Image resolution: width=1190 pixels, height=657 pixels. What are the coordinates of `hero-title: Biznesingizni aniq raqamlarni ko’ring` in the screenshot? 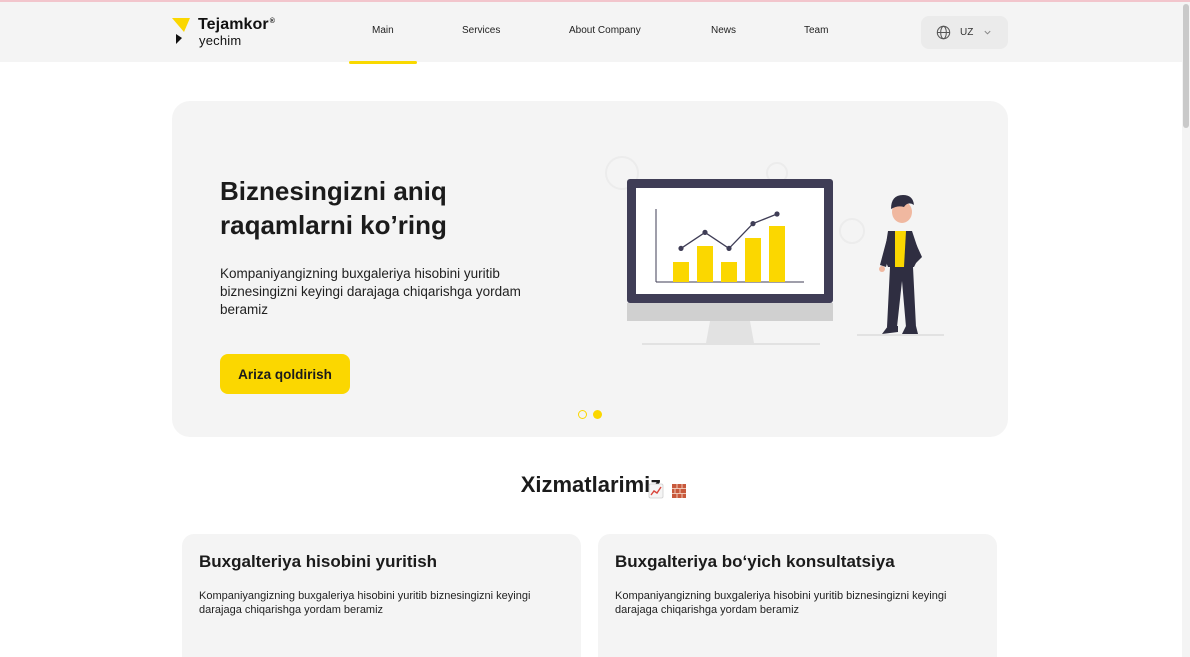 It's located at (333, 208).